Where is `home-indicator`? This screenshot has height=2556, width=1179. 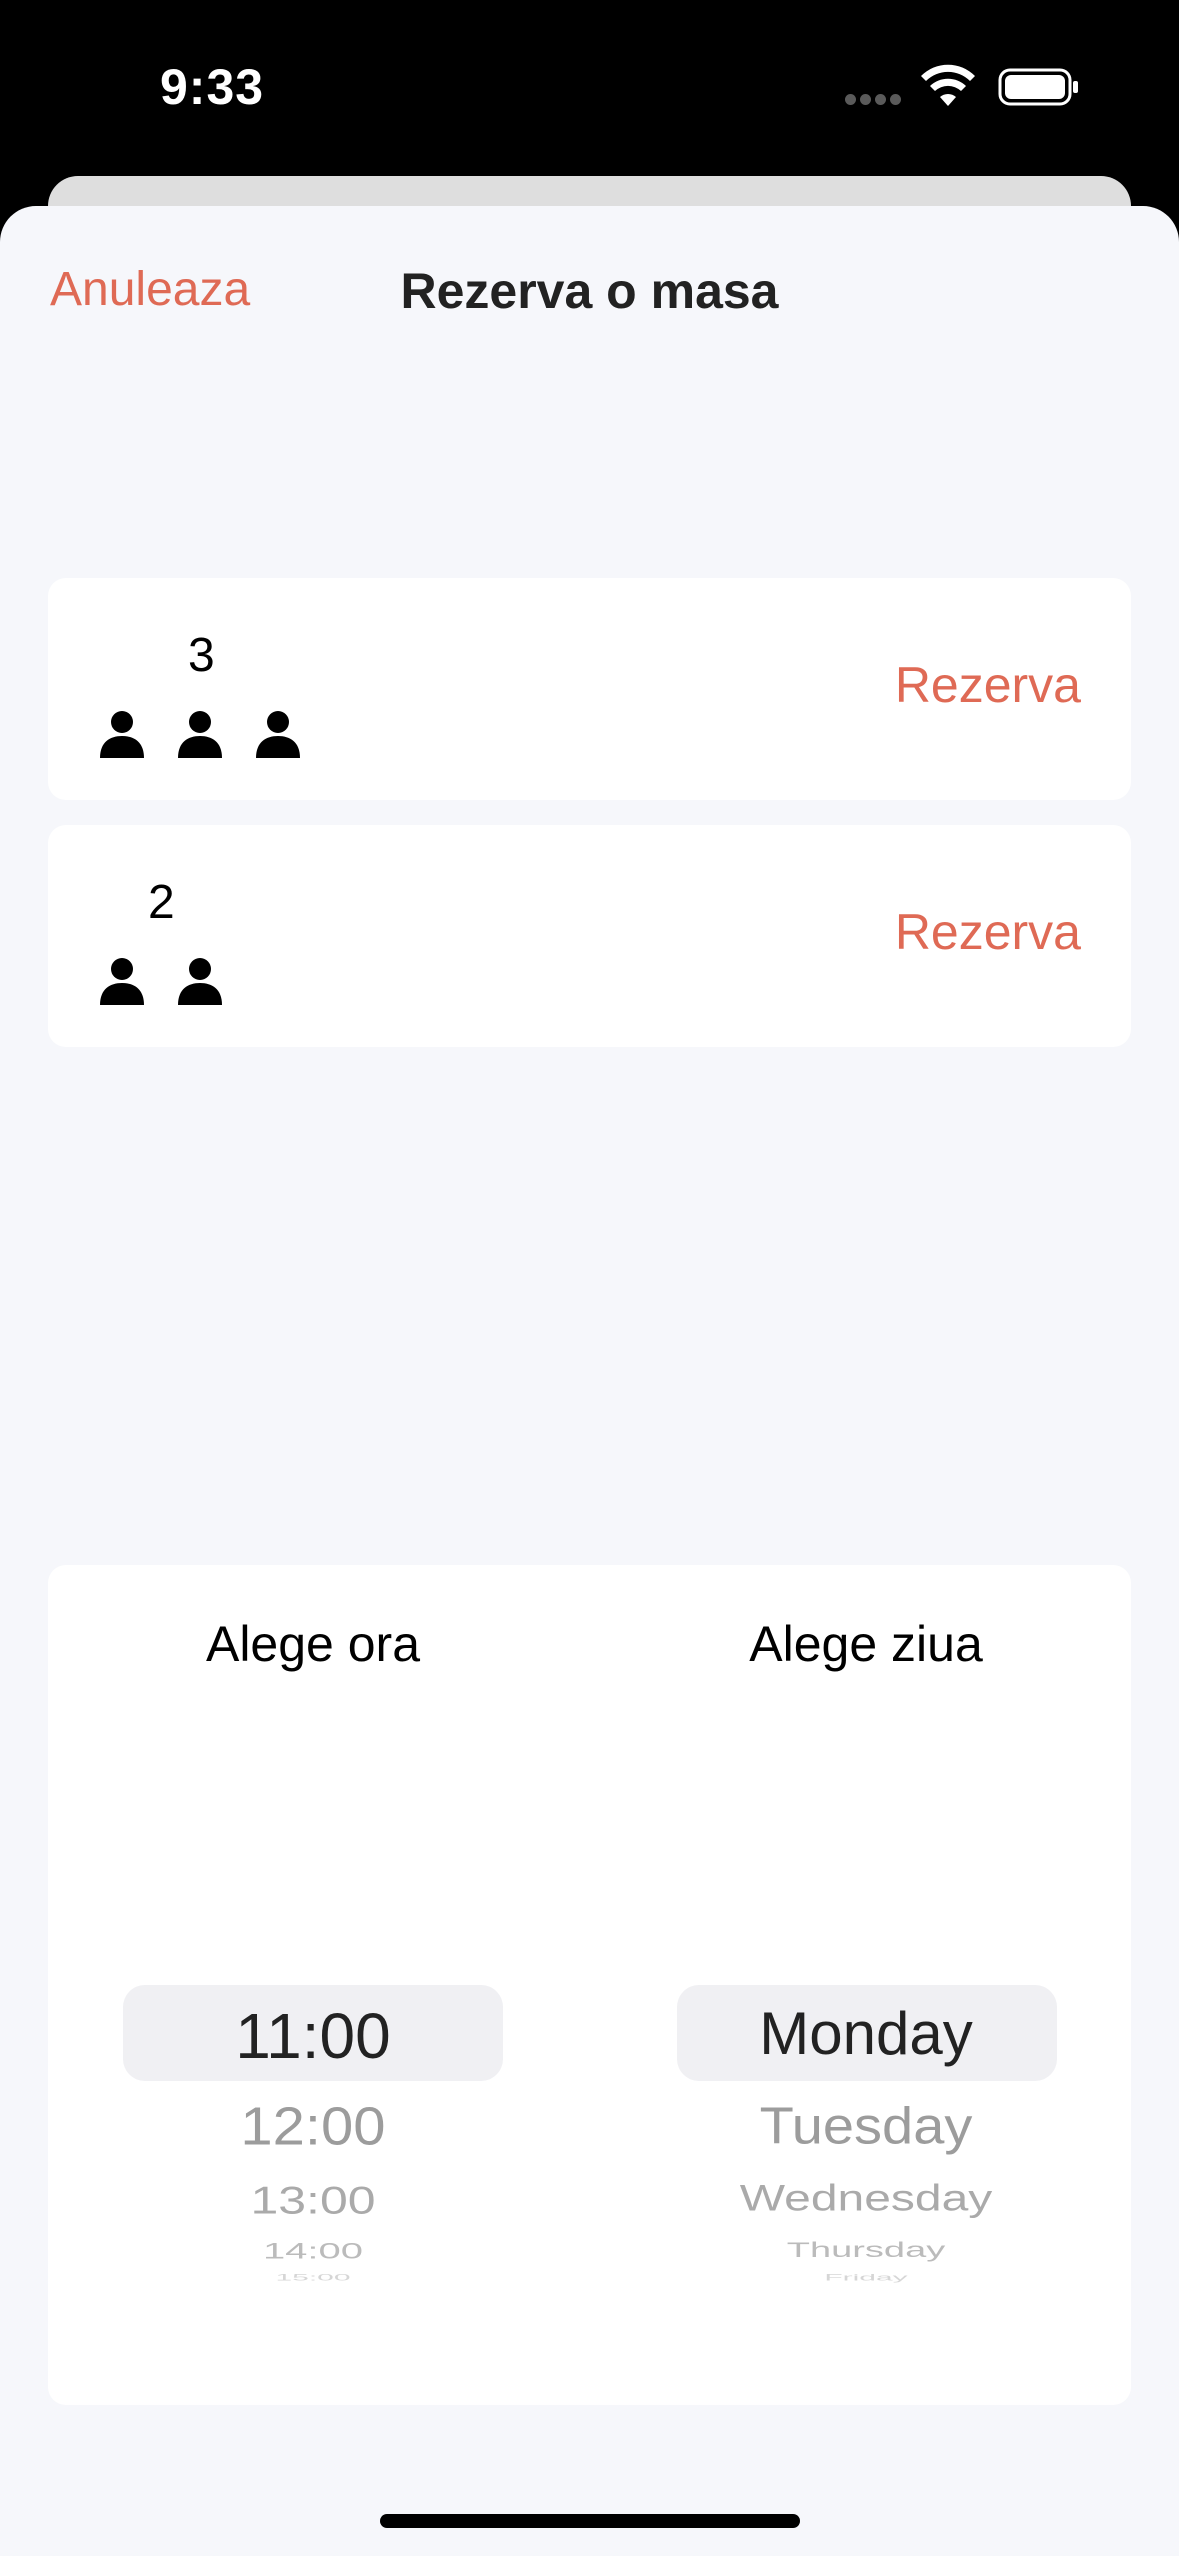
home-indicator is located at coordinates (590, 2521).